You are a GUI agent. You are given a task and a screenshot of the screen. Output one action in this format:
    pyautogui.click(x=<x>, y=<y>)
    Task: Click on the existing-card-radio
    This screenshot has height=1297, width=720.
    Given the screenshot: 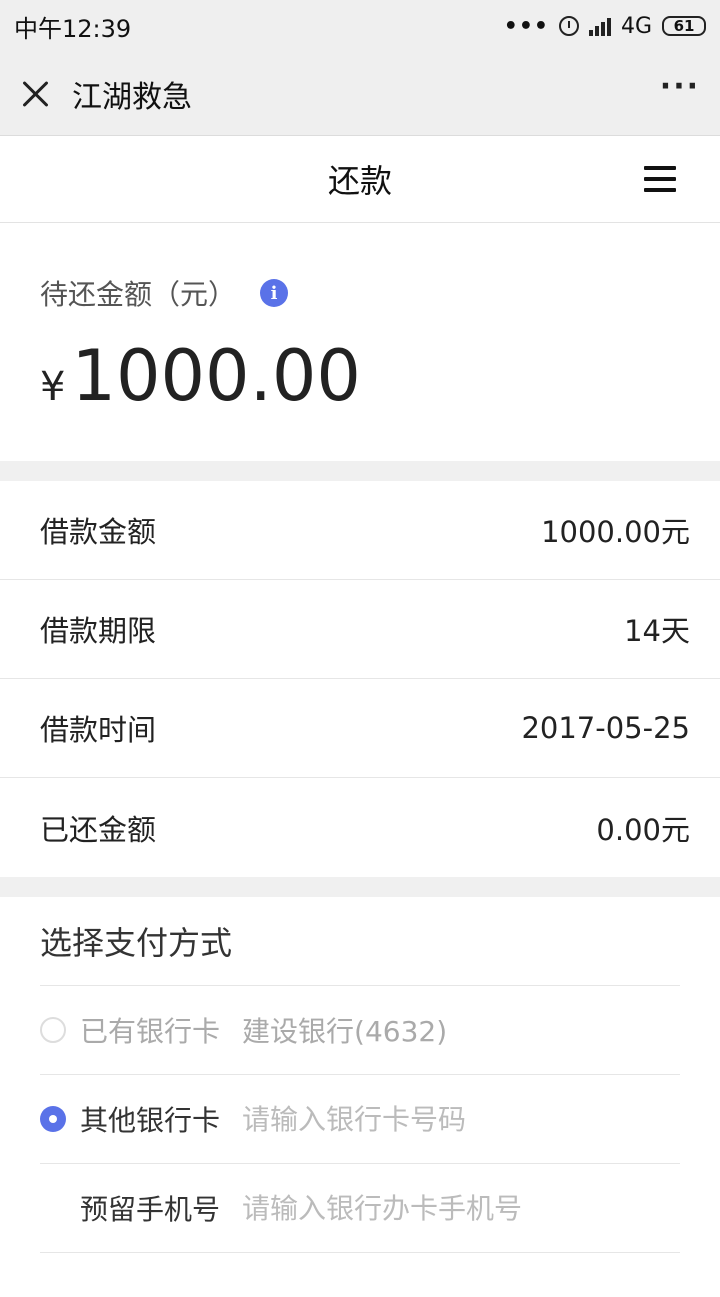 What is the action you would take?
    pyautogui.click(x=53, y=1030)
    